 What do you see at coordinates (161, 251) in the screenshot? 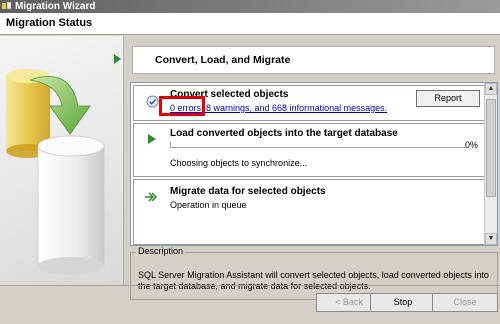
I see `description-label: Description` at bounding box center [161, 251].